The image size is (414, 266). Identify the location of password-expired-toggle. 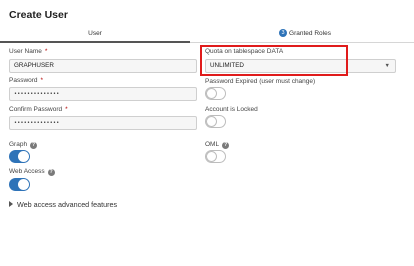
(215, 93).